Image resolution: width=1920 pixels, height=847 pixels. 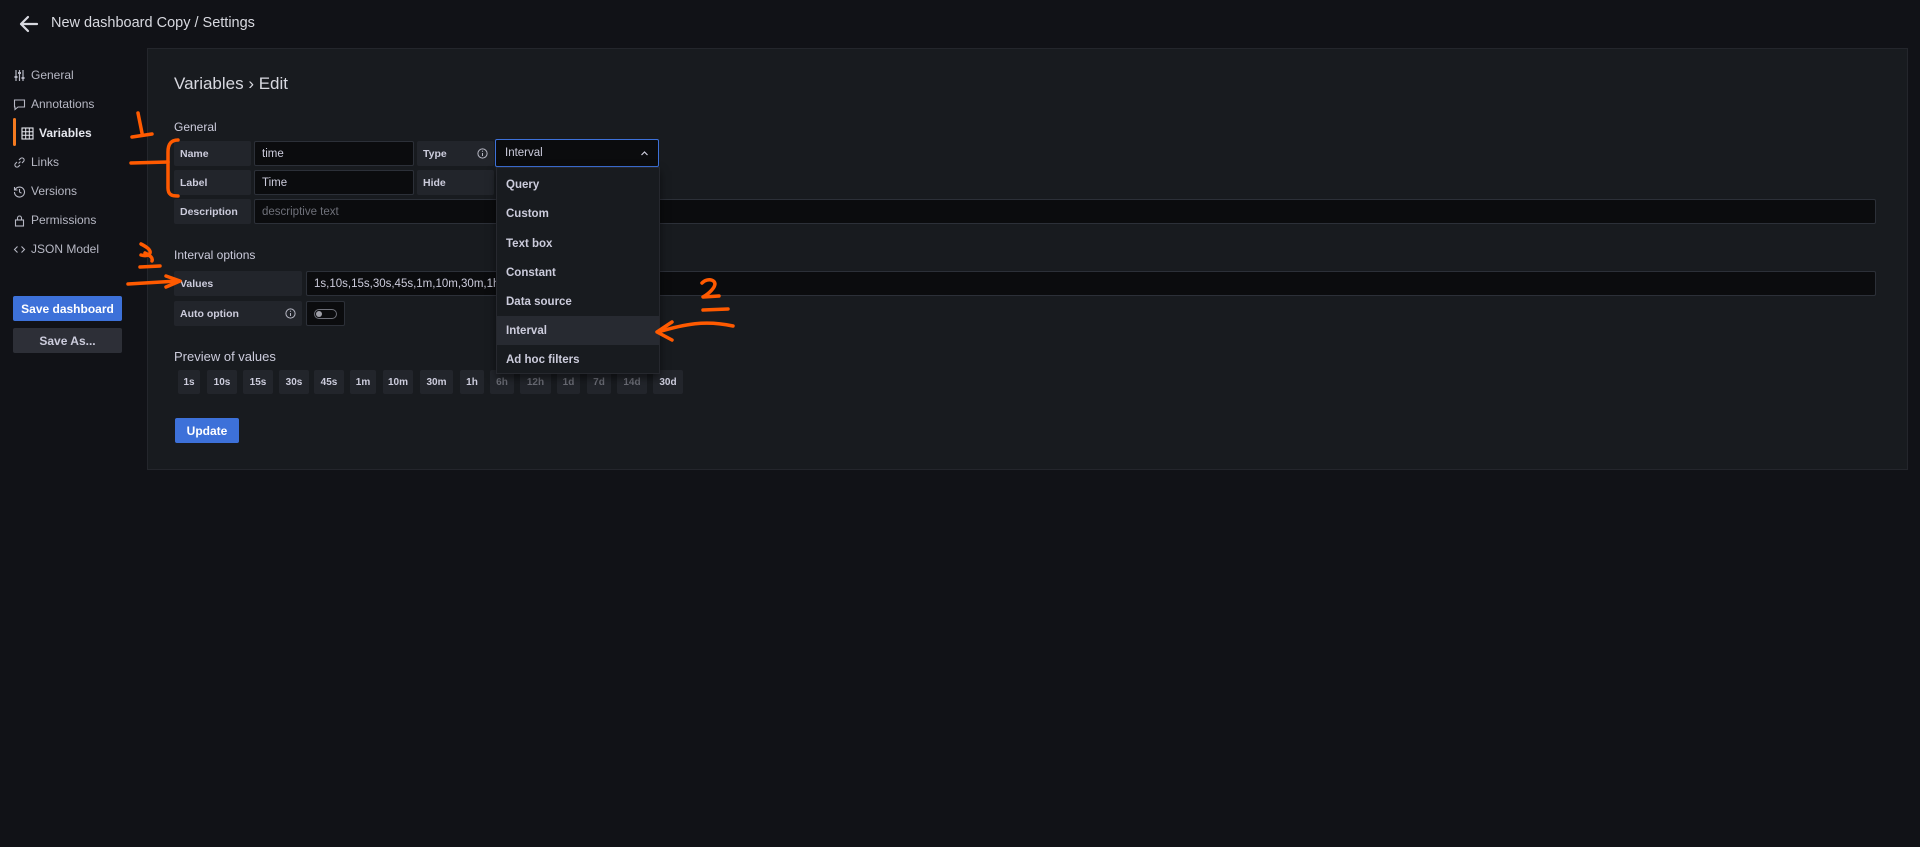 What do you see at coordinates (209, 313) in the screenshot?
I see `auto-option-text: Auto option` at bounding box center [209, 313].